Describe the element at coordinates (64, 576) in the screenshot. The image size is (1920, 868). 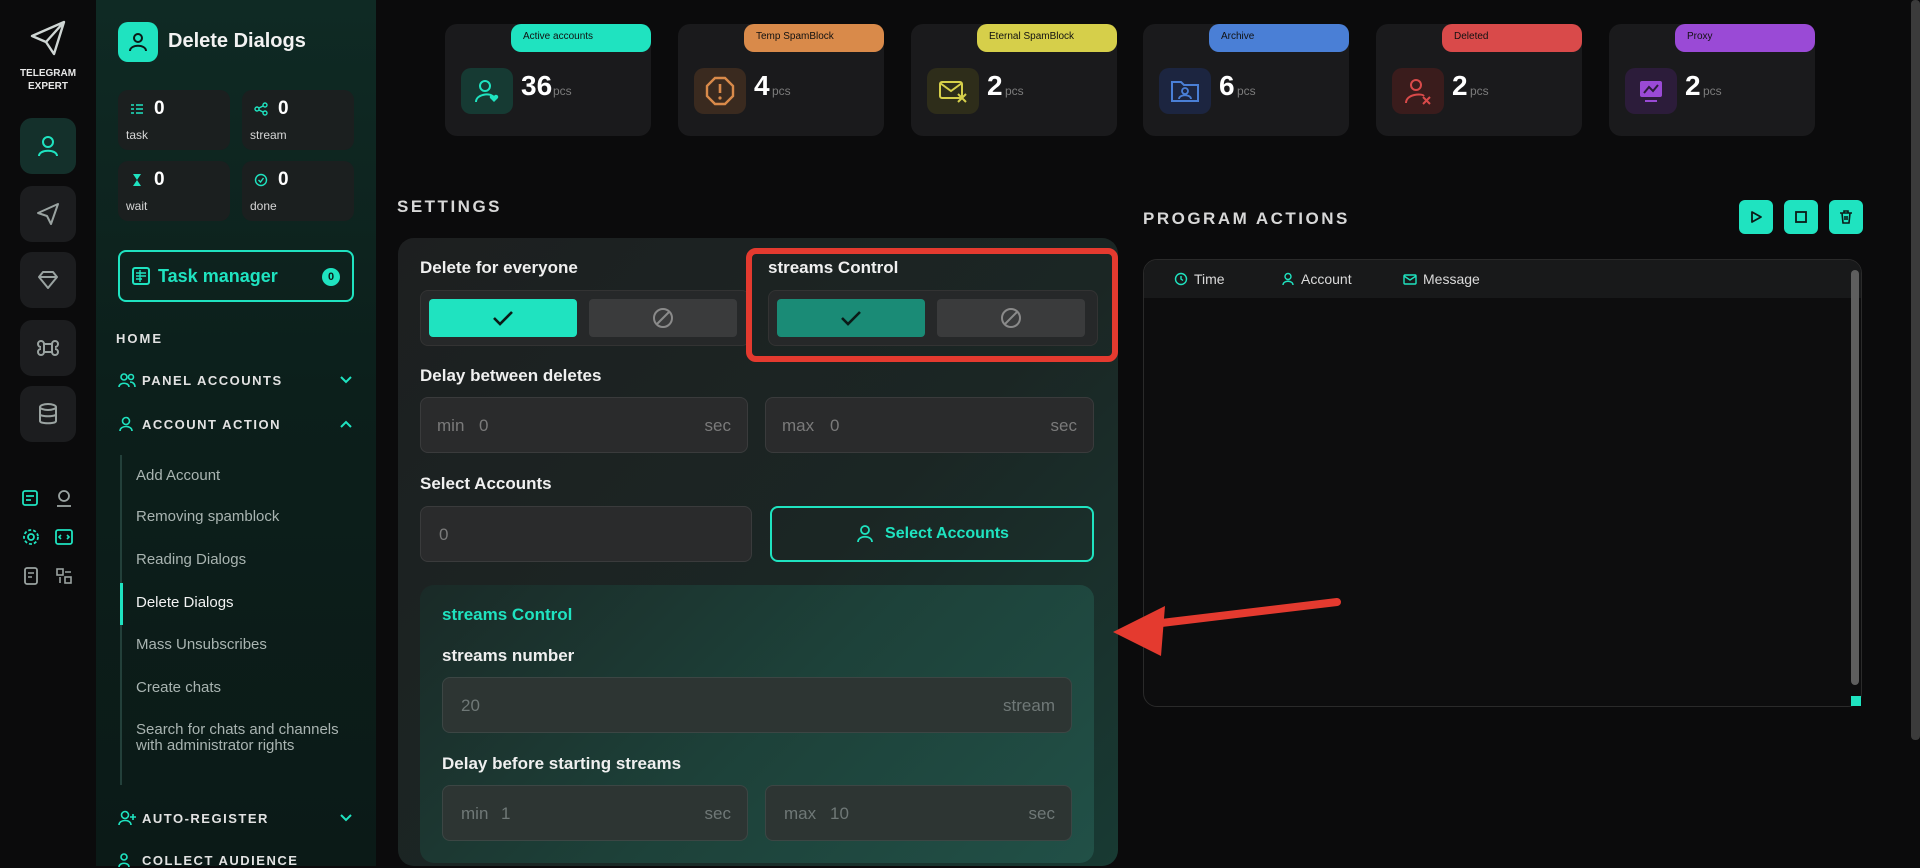
I see `rail-grid-button` at that location.